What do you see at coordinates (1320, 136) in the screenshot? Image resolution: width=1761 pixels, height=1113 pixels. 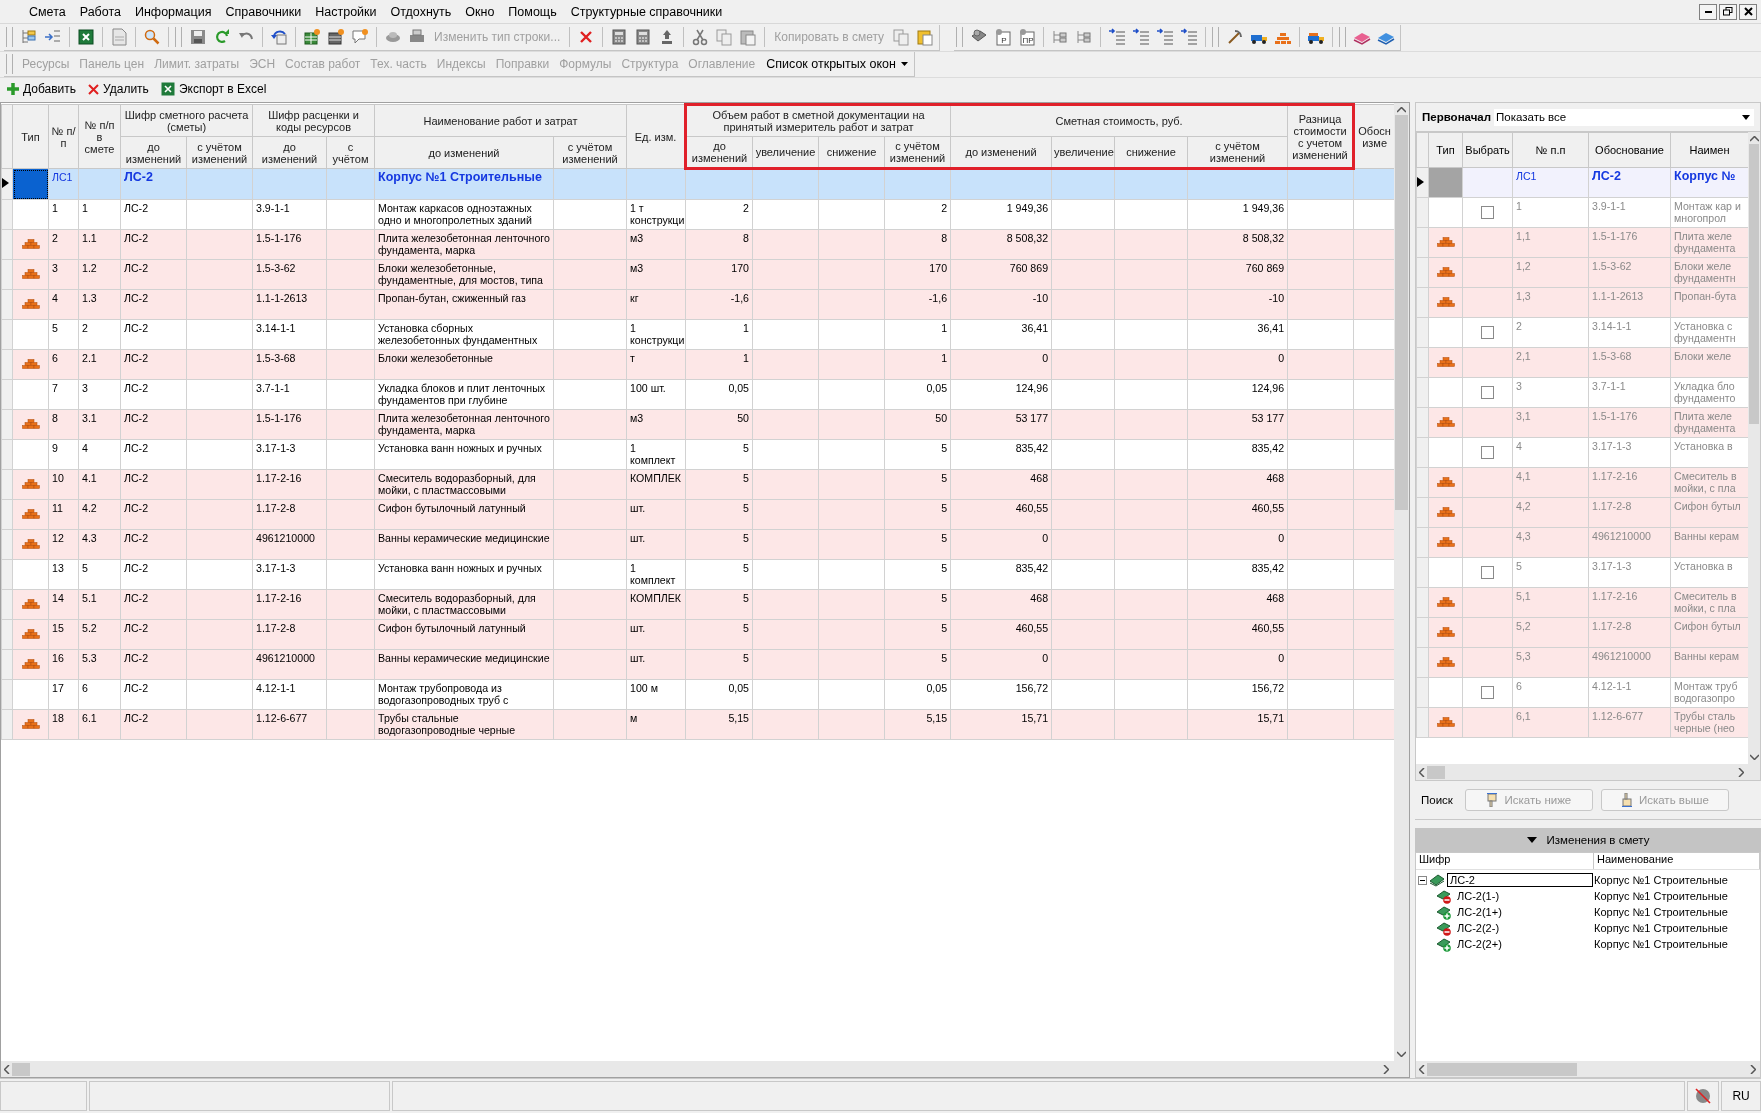 I see `column-header: Разница стоимости с учетом изменений` at bounding box center [1320, 136].